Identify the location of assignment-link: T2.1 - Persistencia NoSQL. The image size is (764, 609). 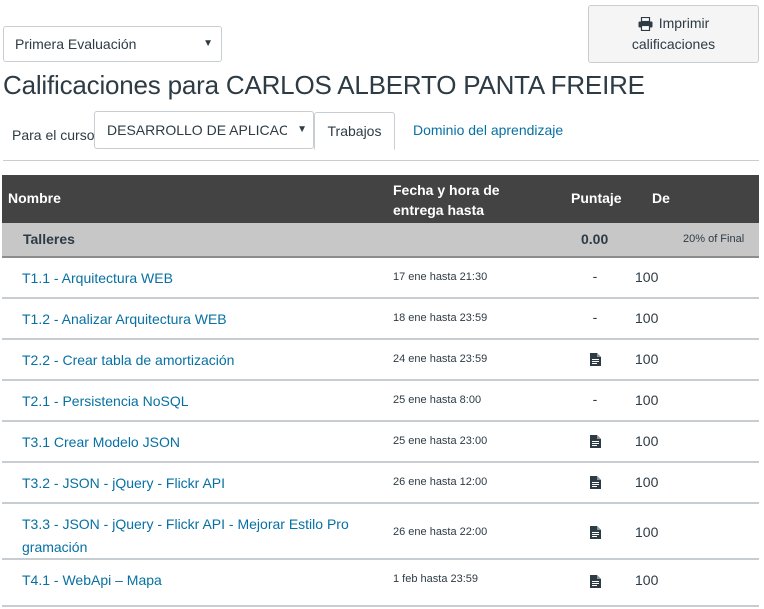
(204, 401).